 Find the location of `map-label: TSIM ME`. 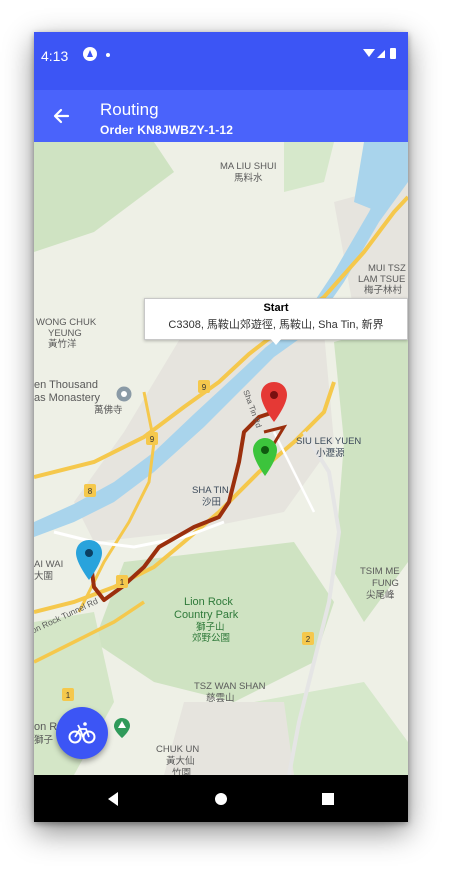

map-label: TSIM ME is located at coordinates (380, 571).